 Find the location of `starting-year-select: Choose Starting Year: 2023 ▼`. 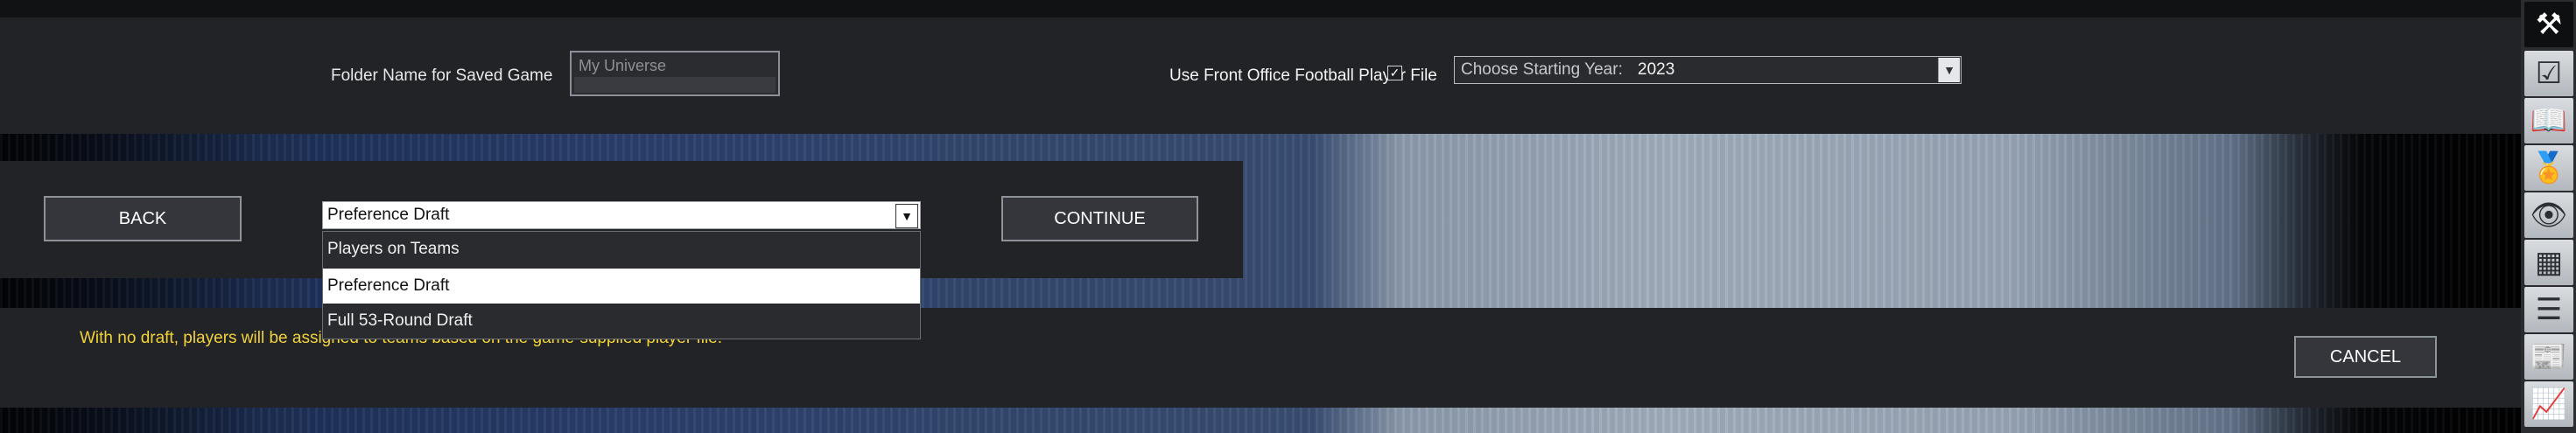

starting-year-select: Choose Starting Year: 2023 ▼ is located at coordinates (1708, 70).